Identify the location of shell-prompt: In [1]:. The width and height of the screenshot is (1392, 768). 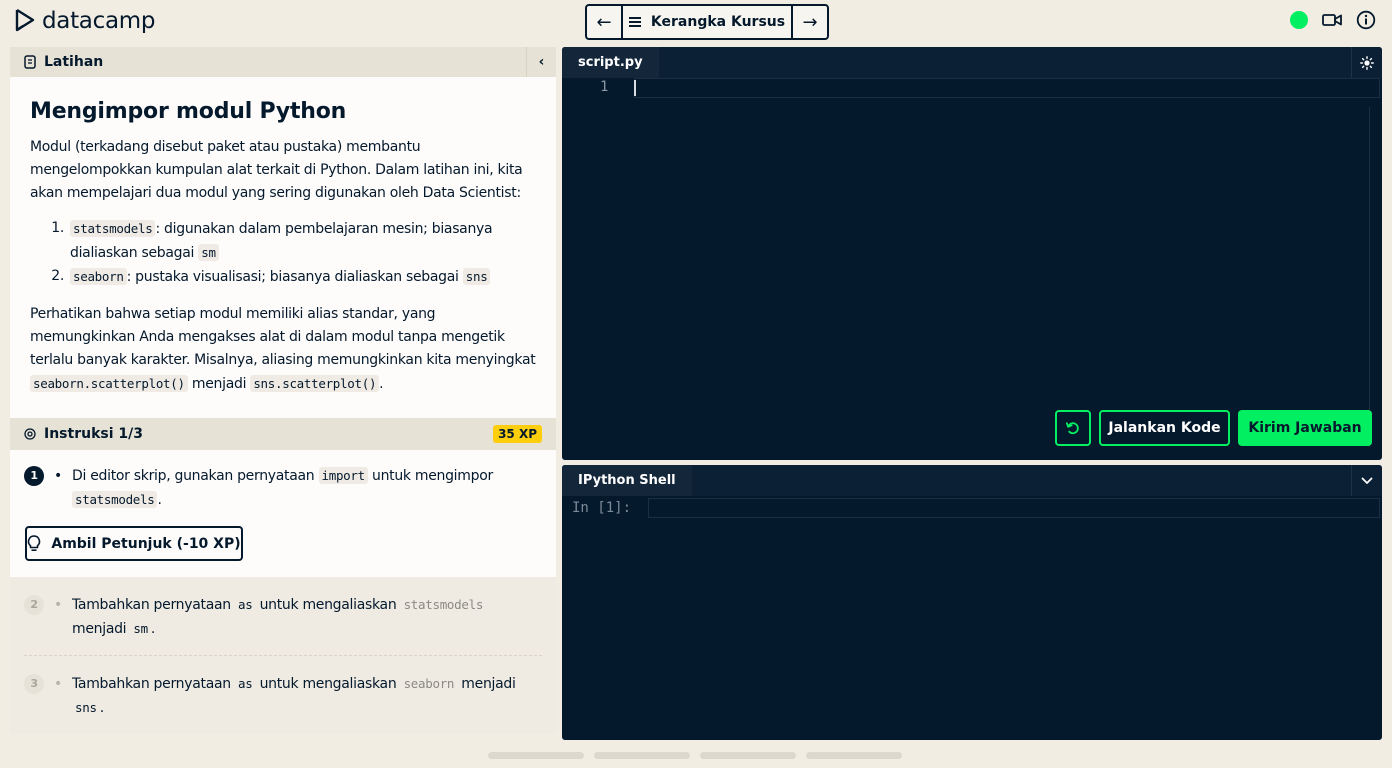
(602, 508).